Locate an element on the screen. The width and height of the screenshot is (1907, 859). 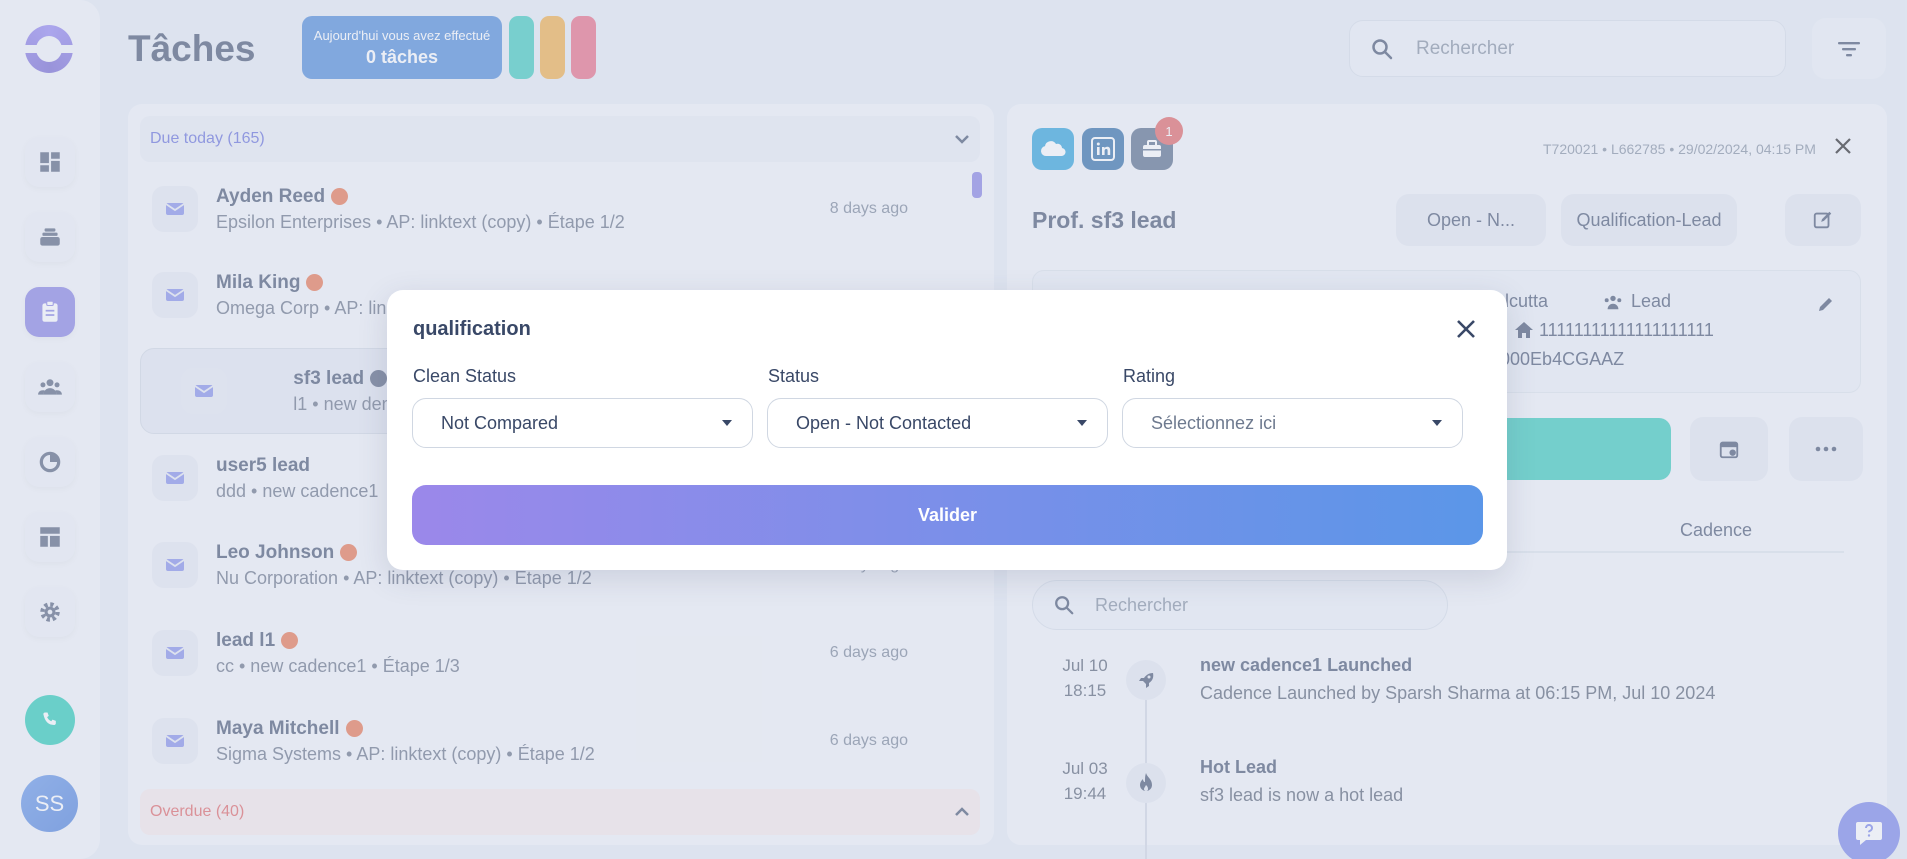
status-select: Open - Not Contacted is located at coordinates (937, 423).